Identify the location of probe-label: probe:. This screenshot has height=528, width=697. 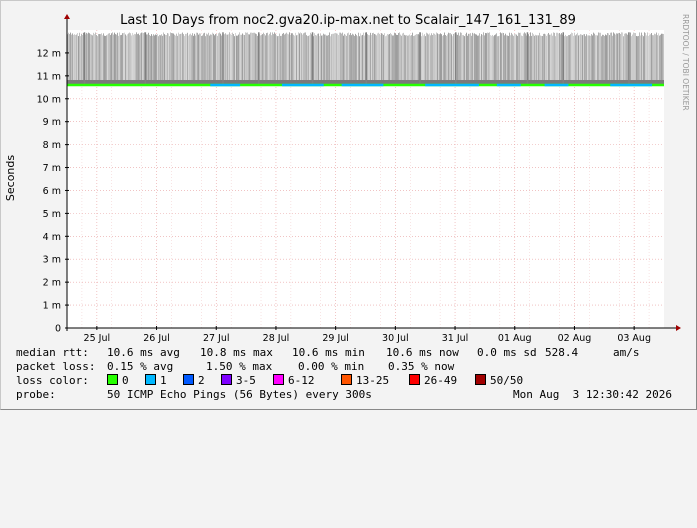
(36, 394).